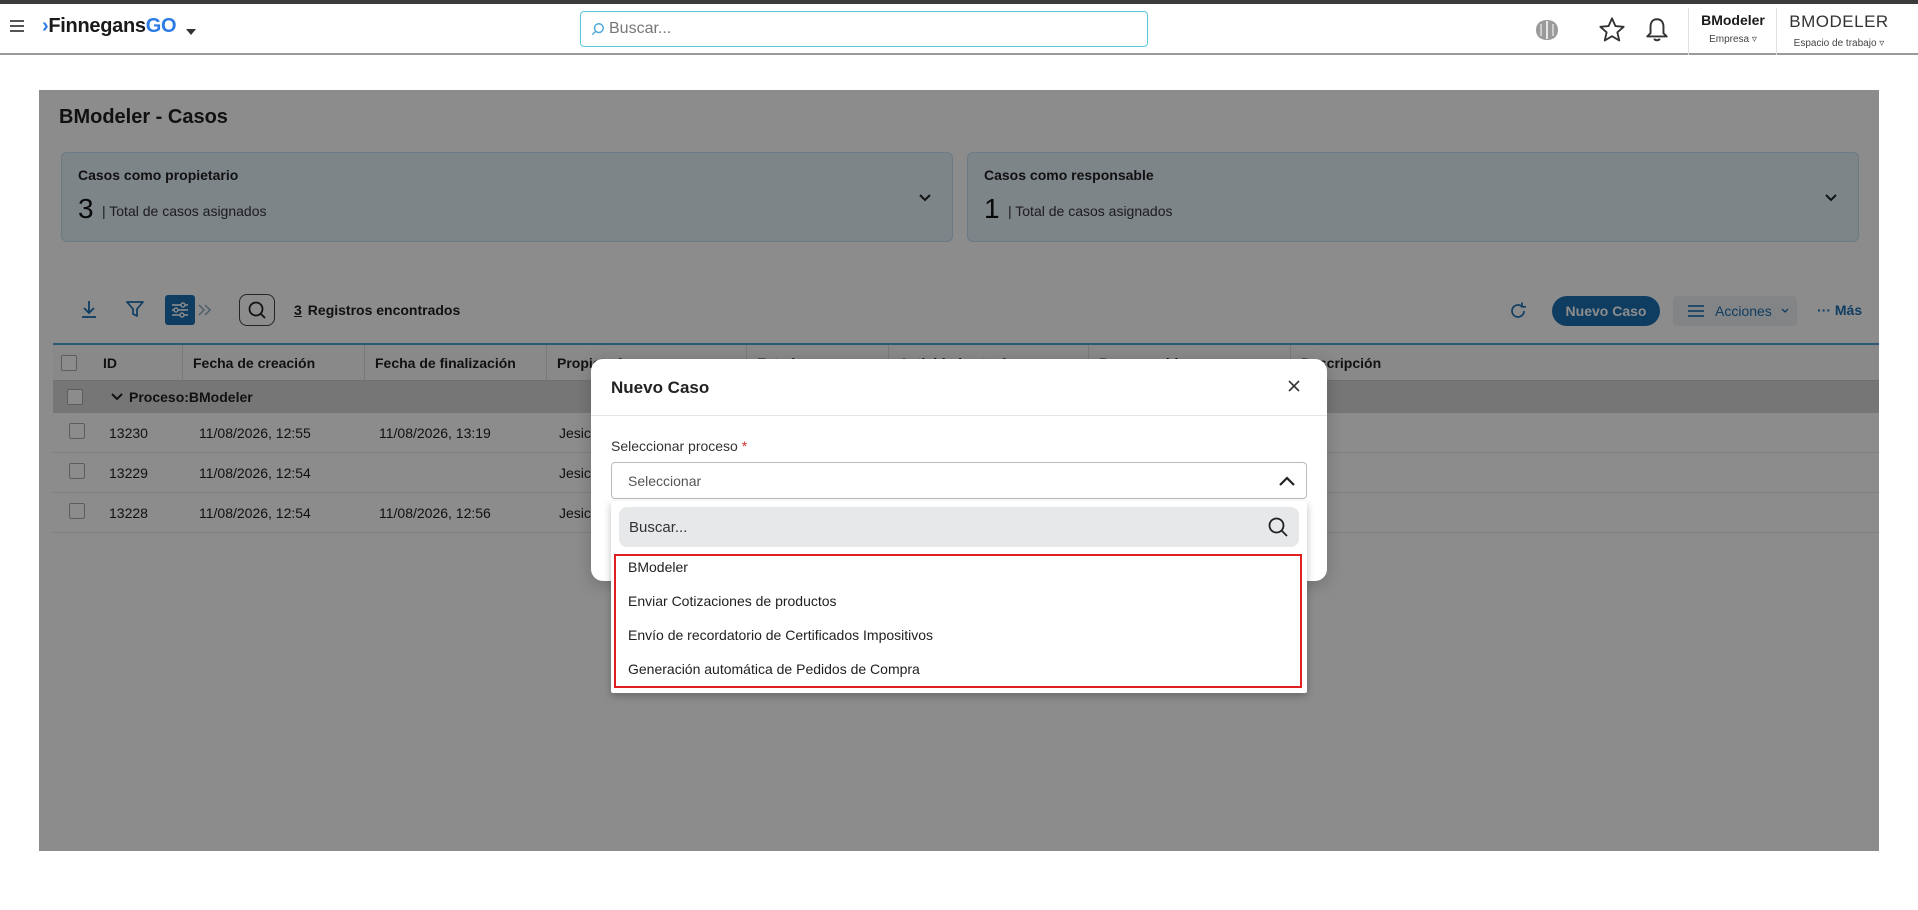 The height and width of the screenshot is (910, 1918). I want to click on company-selector: BModeler Empresa ▿, so click(1733, 28).